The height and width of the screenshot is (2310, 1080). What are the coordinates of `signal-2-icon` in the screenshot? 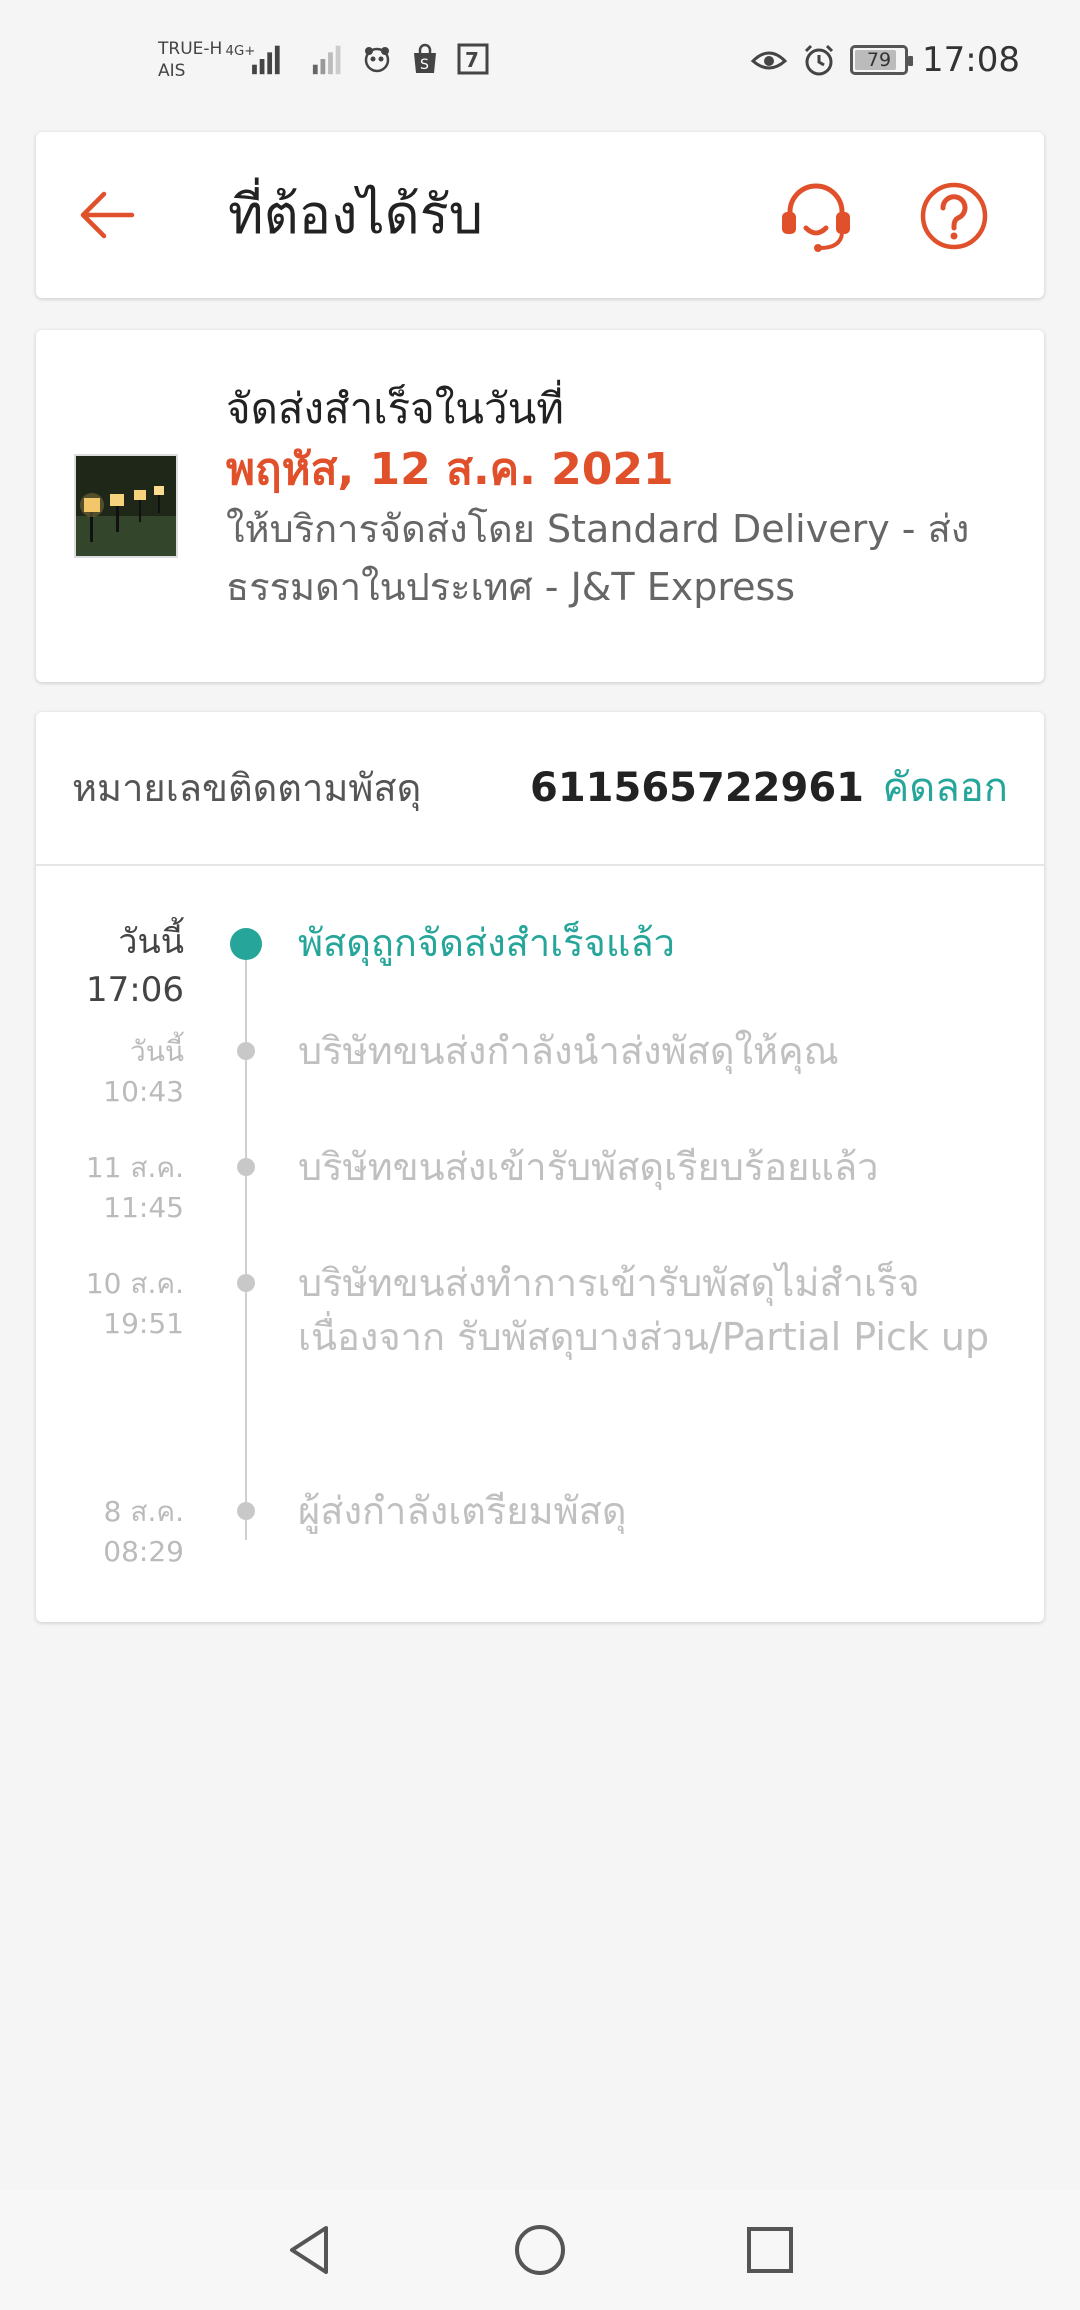 It's located at (326, 60).